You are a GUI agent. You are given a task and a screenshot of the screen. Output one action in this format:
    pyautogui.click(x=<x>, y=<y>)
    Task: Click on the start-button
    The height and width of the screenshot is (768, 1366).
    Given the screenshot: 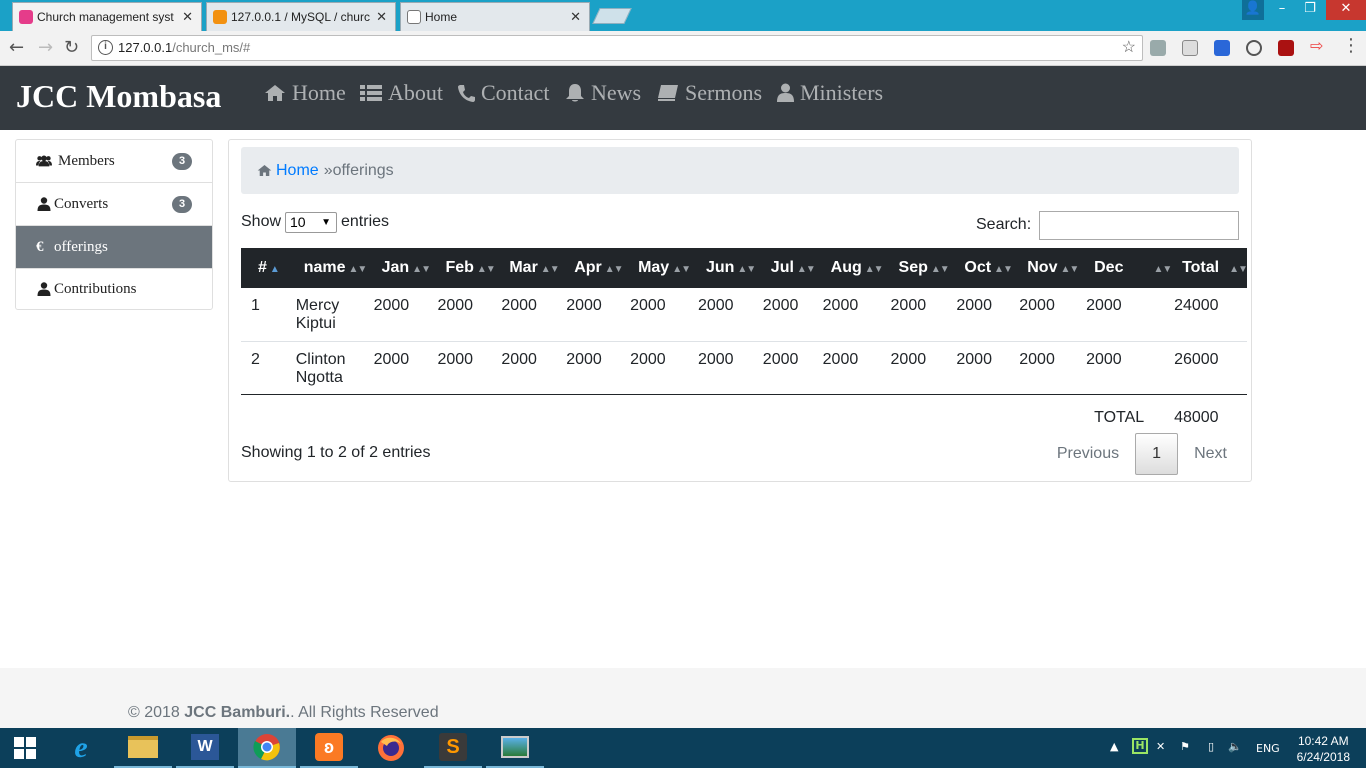 What is the action you would take?
    pyautogui.click(x=25, y=748)
    